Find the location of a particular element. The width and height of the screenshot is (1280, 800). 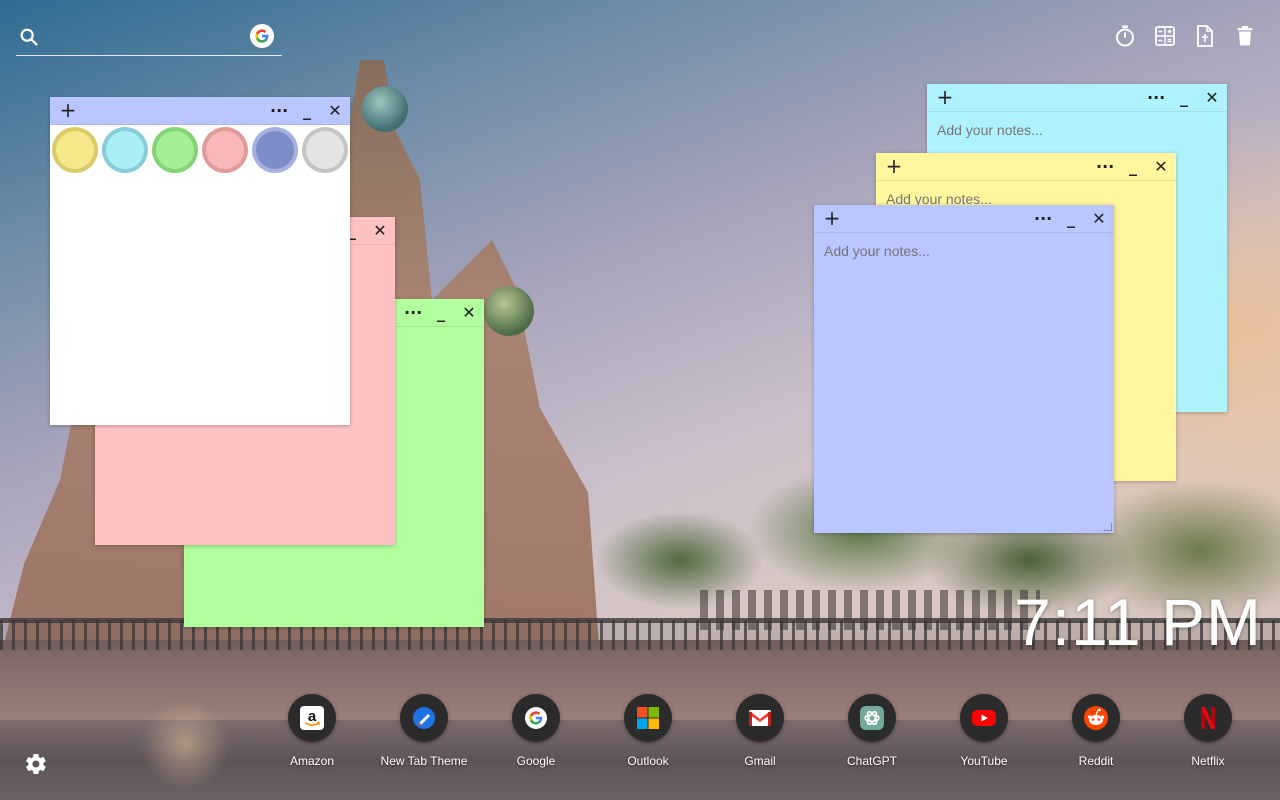

color-swatch-gray is located at coordinates (325, 150).